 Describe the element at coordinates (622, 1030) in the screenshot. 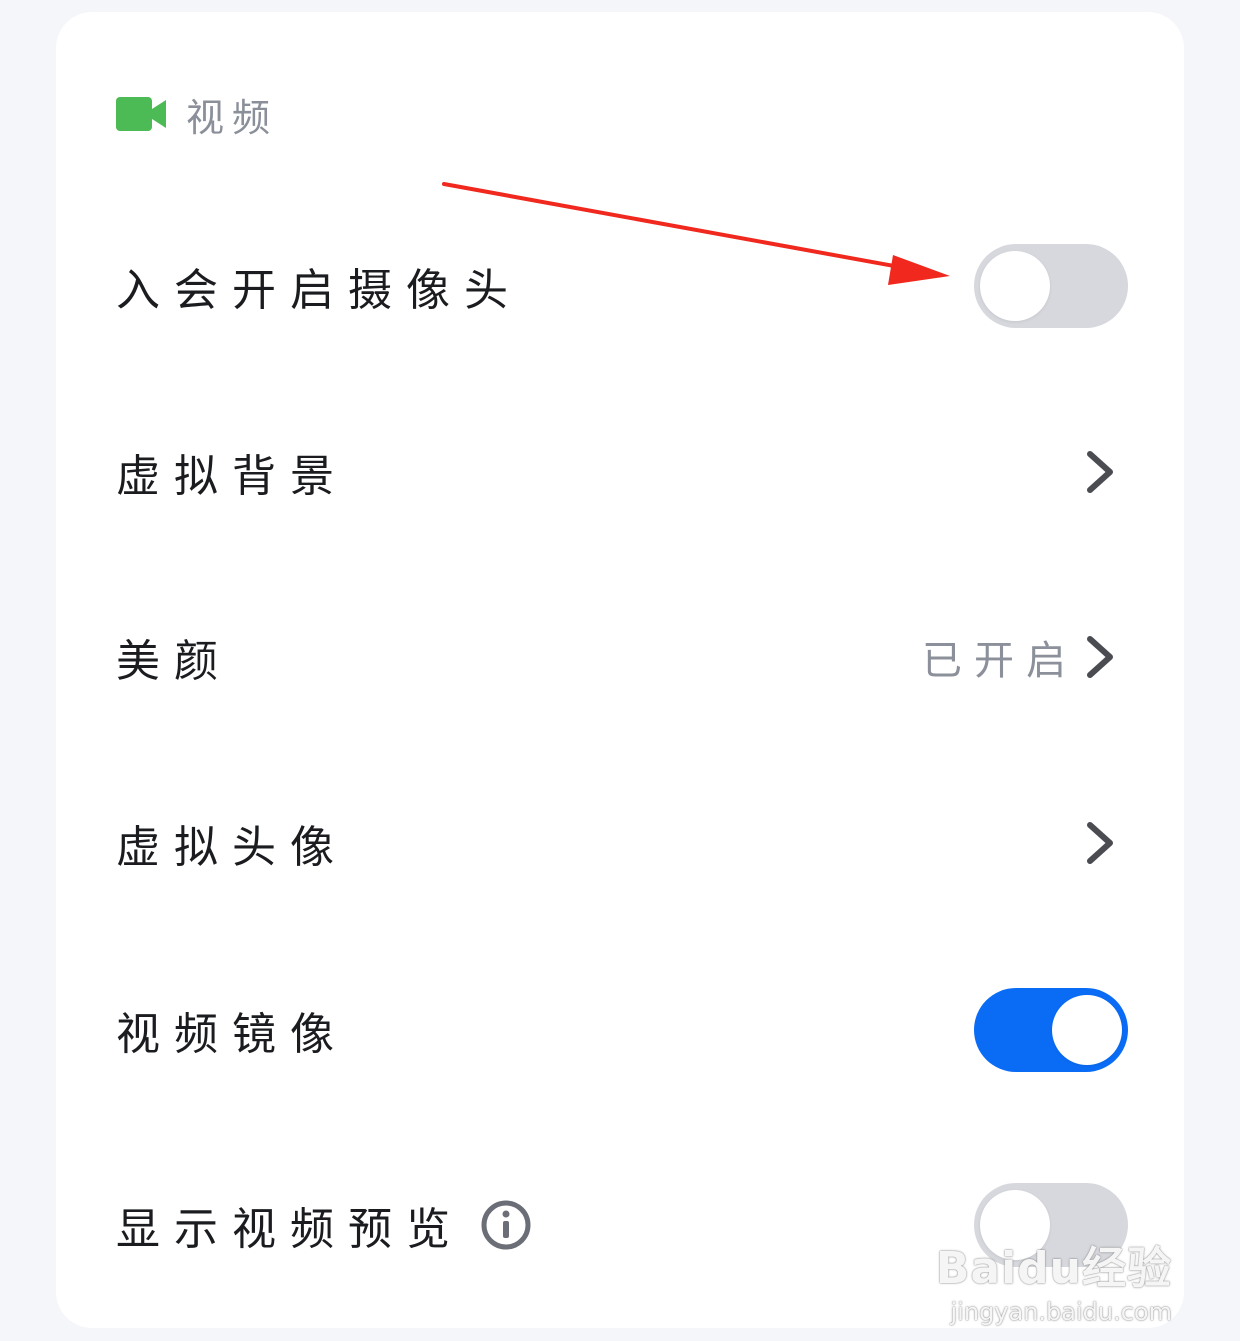

I see `row-video-mirror: 视频镜像` at that location.